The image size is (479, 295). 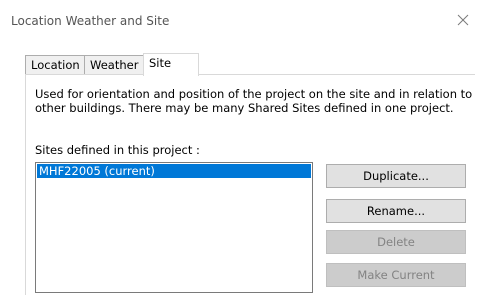 I want to click on make-current-button: Make Current, so click(x=396, y=275).